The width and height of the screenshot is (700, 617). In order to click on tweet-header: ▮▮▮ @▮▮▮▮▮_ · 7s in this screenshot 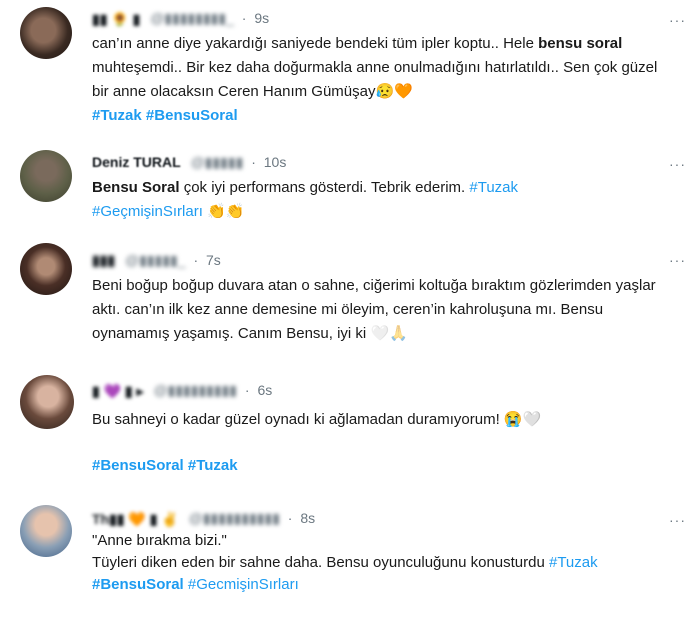, I will do `click(156, 260)`.